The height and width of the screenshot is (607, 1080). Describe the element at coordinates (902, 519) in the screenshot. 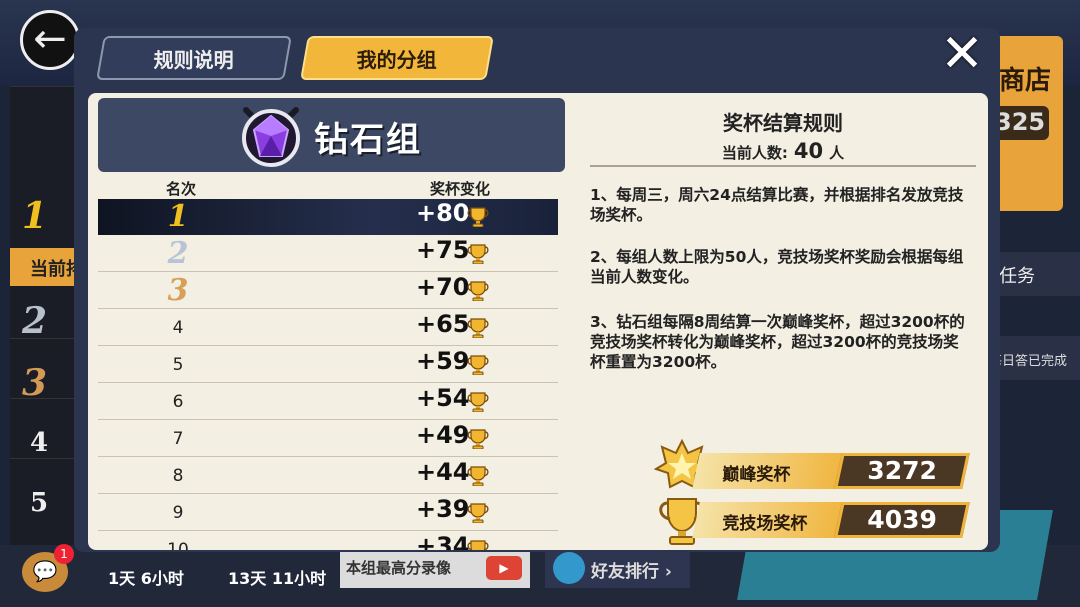

I see `arena-trophy-value: 4039` at that location.